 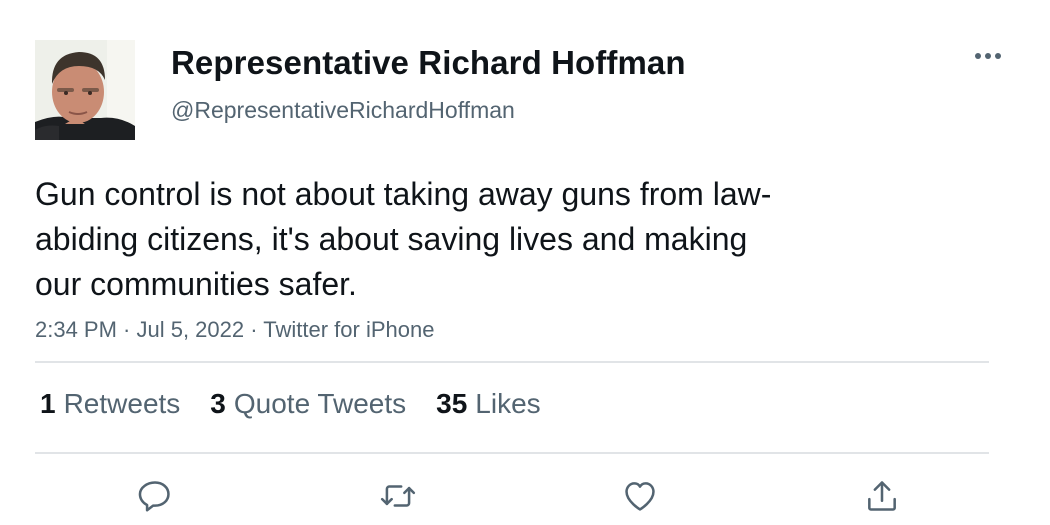 I want to click on author-display-name: Representative Richard Hoffman, so click(x=428, y=63).